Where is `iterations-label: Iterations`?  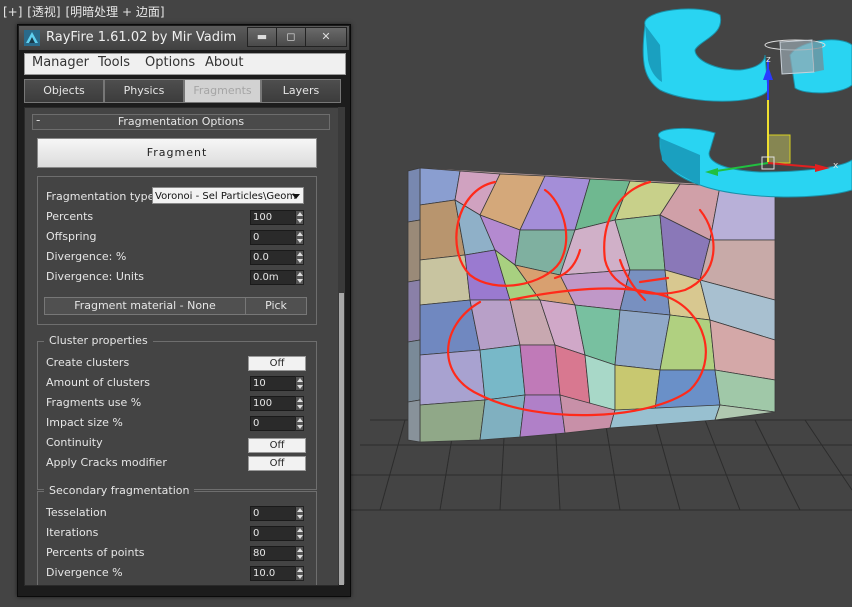
iterations-label: Iterations is located at coordinates (72, 532).